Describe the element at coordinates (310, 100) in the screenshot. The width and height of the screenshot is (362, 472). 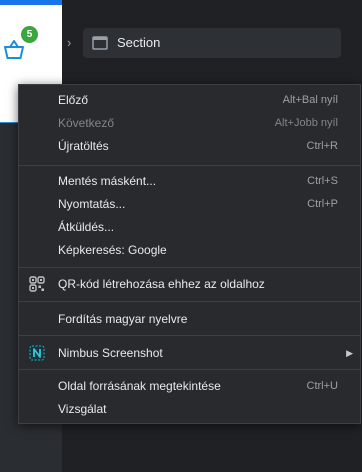
I see `menu-item-shortcut: Alt+Bal nyíl` at that location.